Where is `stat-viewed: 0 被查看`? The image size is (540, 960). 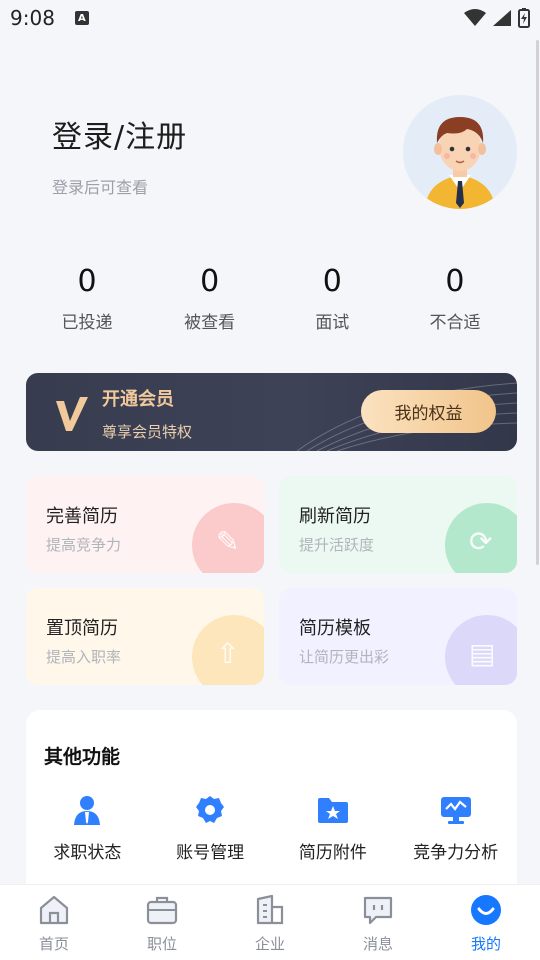
stat-viewed: 0 被查看 is located at coordinates (210, 302).